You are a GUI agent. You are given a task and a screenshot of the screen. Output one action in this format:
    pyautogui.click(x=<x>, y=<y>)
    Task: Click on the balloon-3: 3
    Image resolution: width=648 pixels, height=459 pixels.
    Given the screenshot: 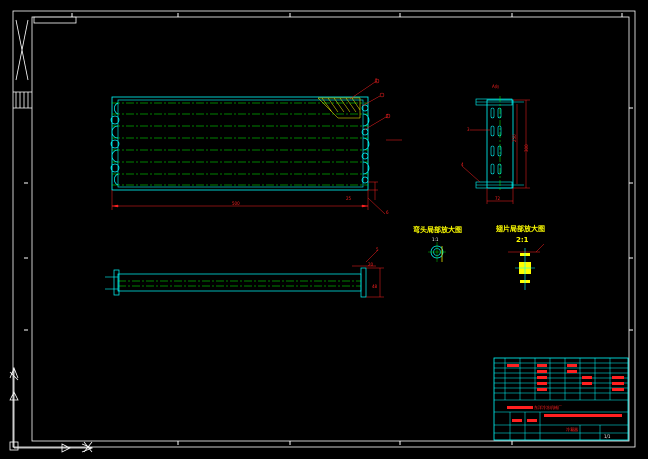 What is the action you would take?
    pyautogui.click(x=468, y=129)
    